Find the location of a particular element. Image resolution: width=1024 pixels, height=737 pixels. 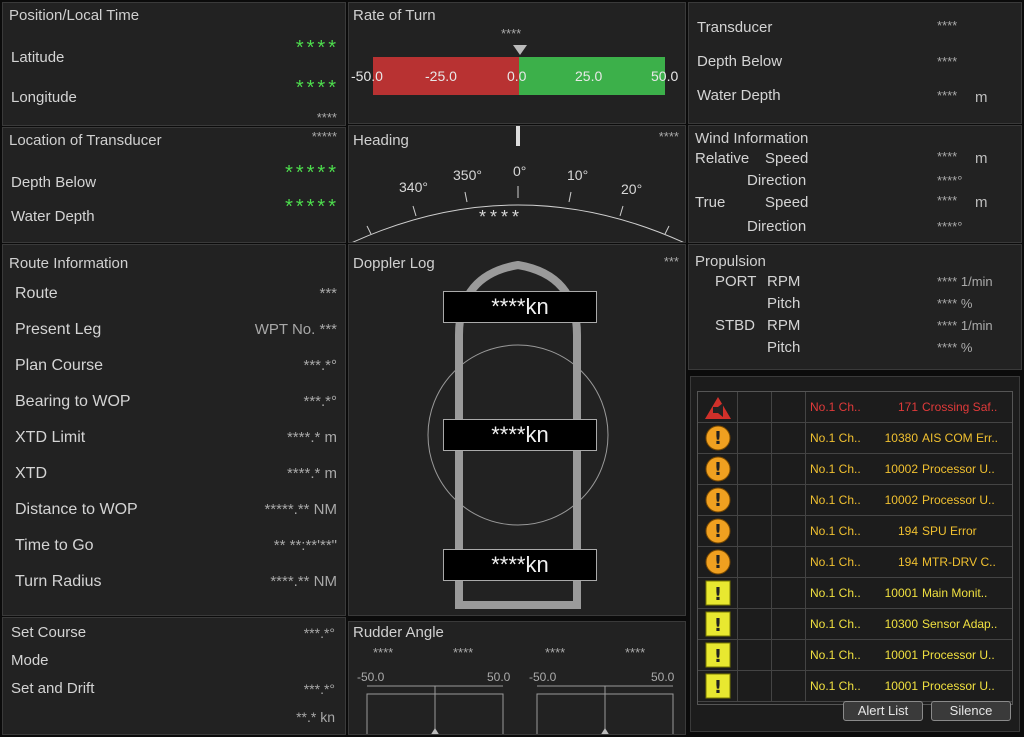

transducer-title: Transducer is located at coordinates (735, 27).